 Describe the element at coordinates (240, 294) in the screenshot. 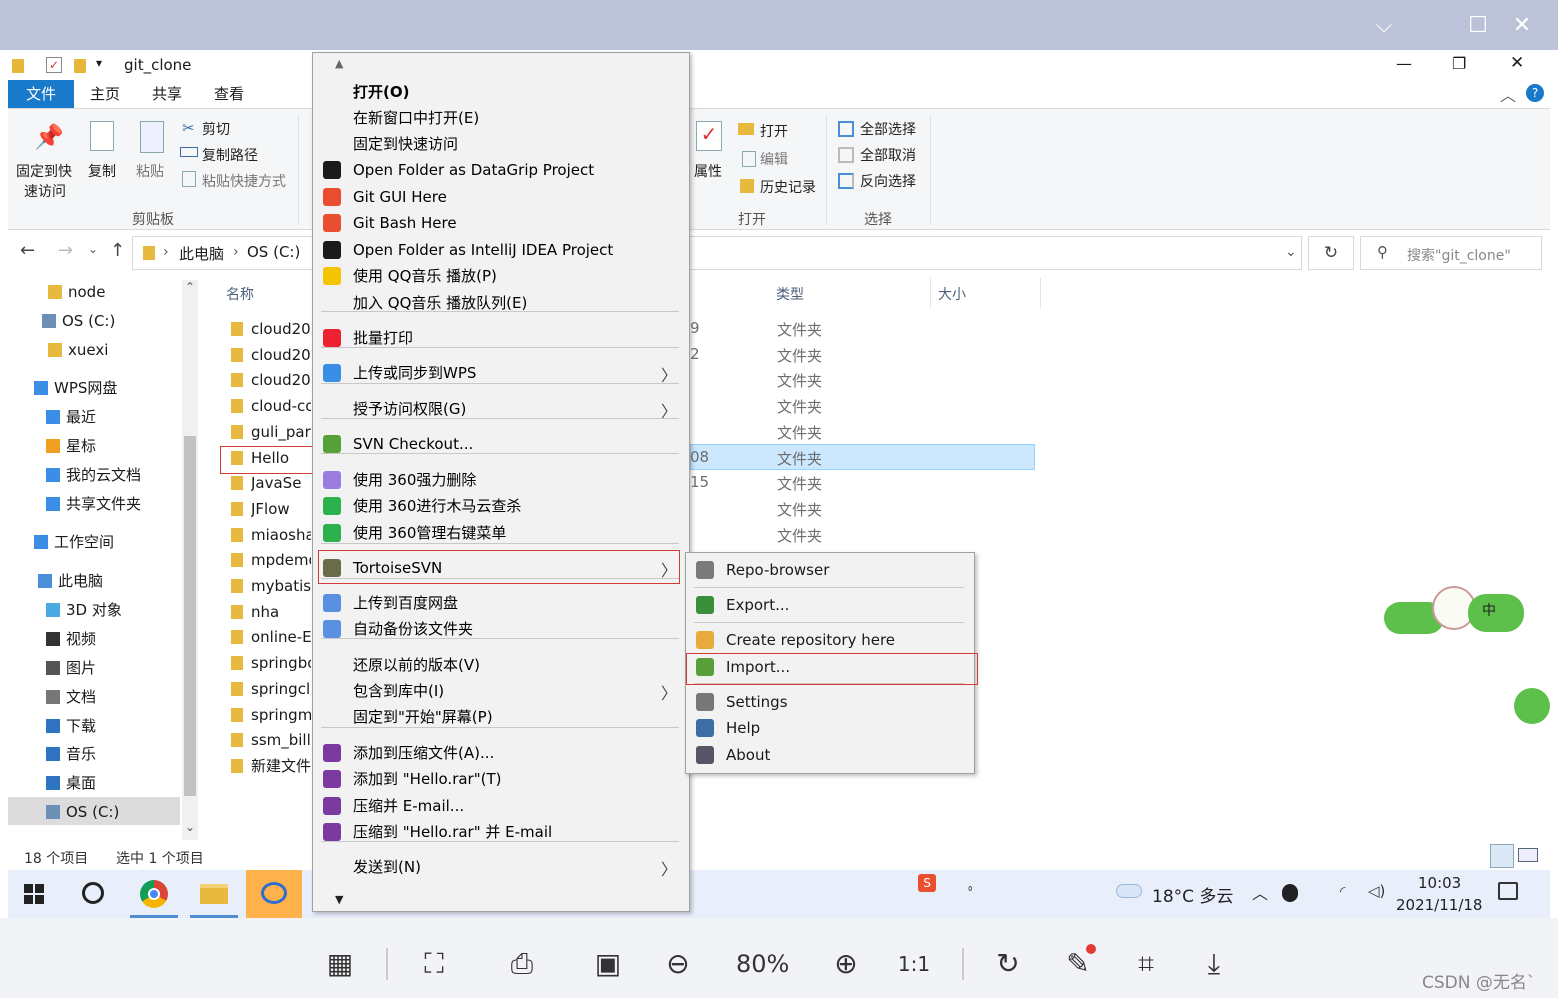

I see `column-name: 名称` at that location.